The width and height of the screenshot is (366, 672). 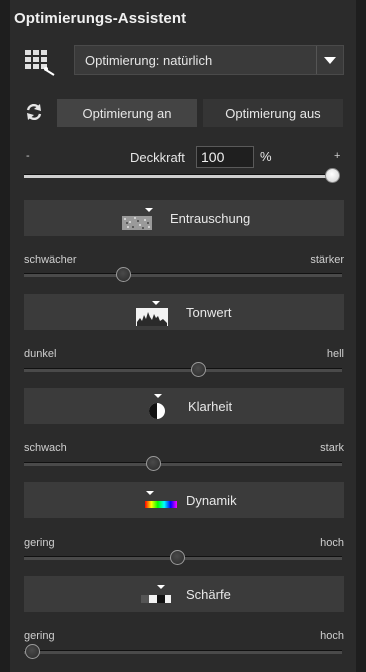 I want to click on opacity-slider-fill, so click(x=179, y=176).